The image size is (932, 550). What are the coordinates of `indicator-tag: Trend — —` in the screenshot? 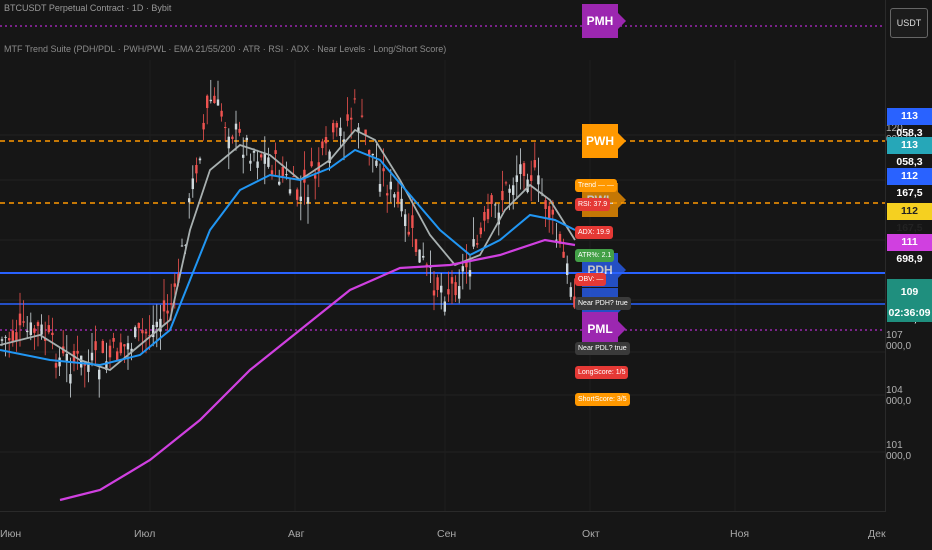 It's located at (596, 185).